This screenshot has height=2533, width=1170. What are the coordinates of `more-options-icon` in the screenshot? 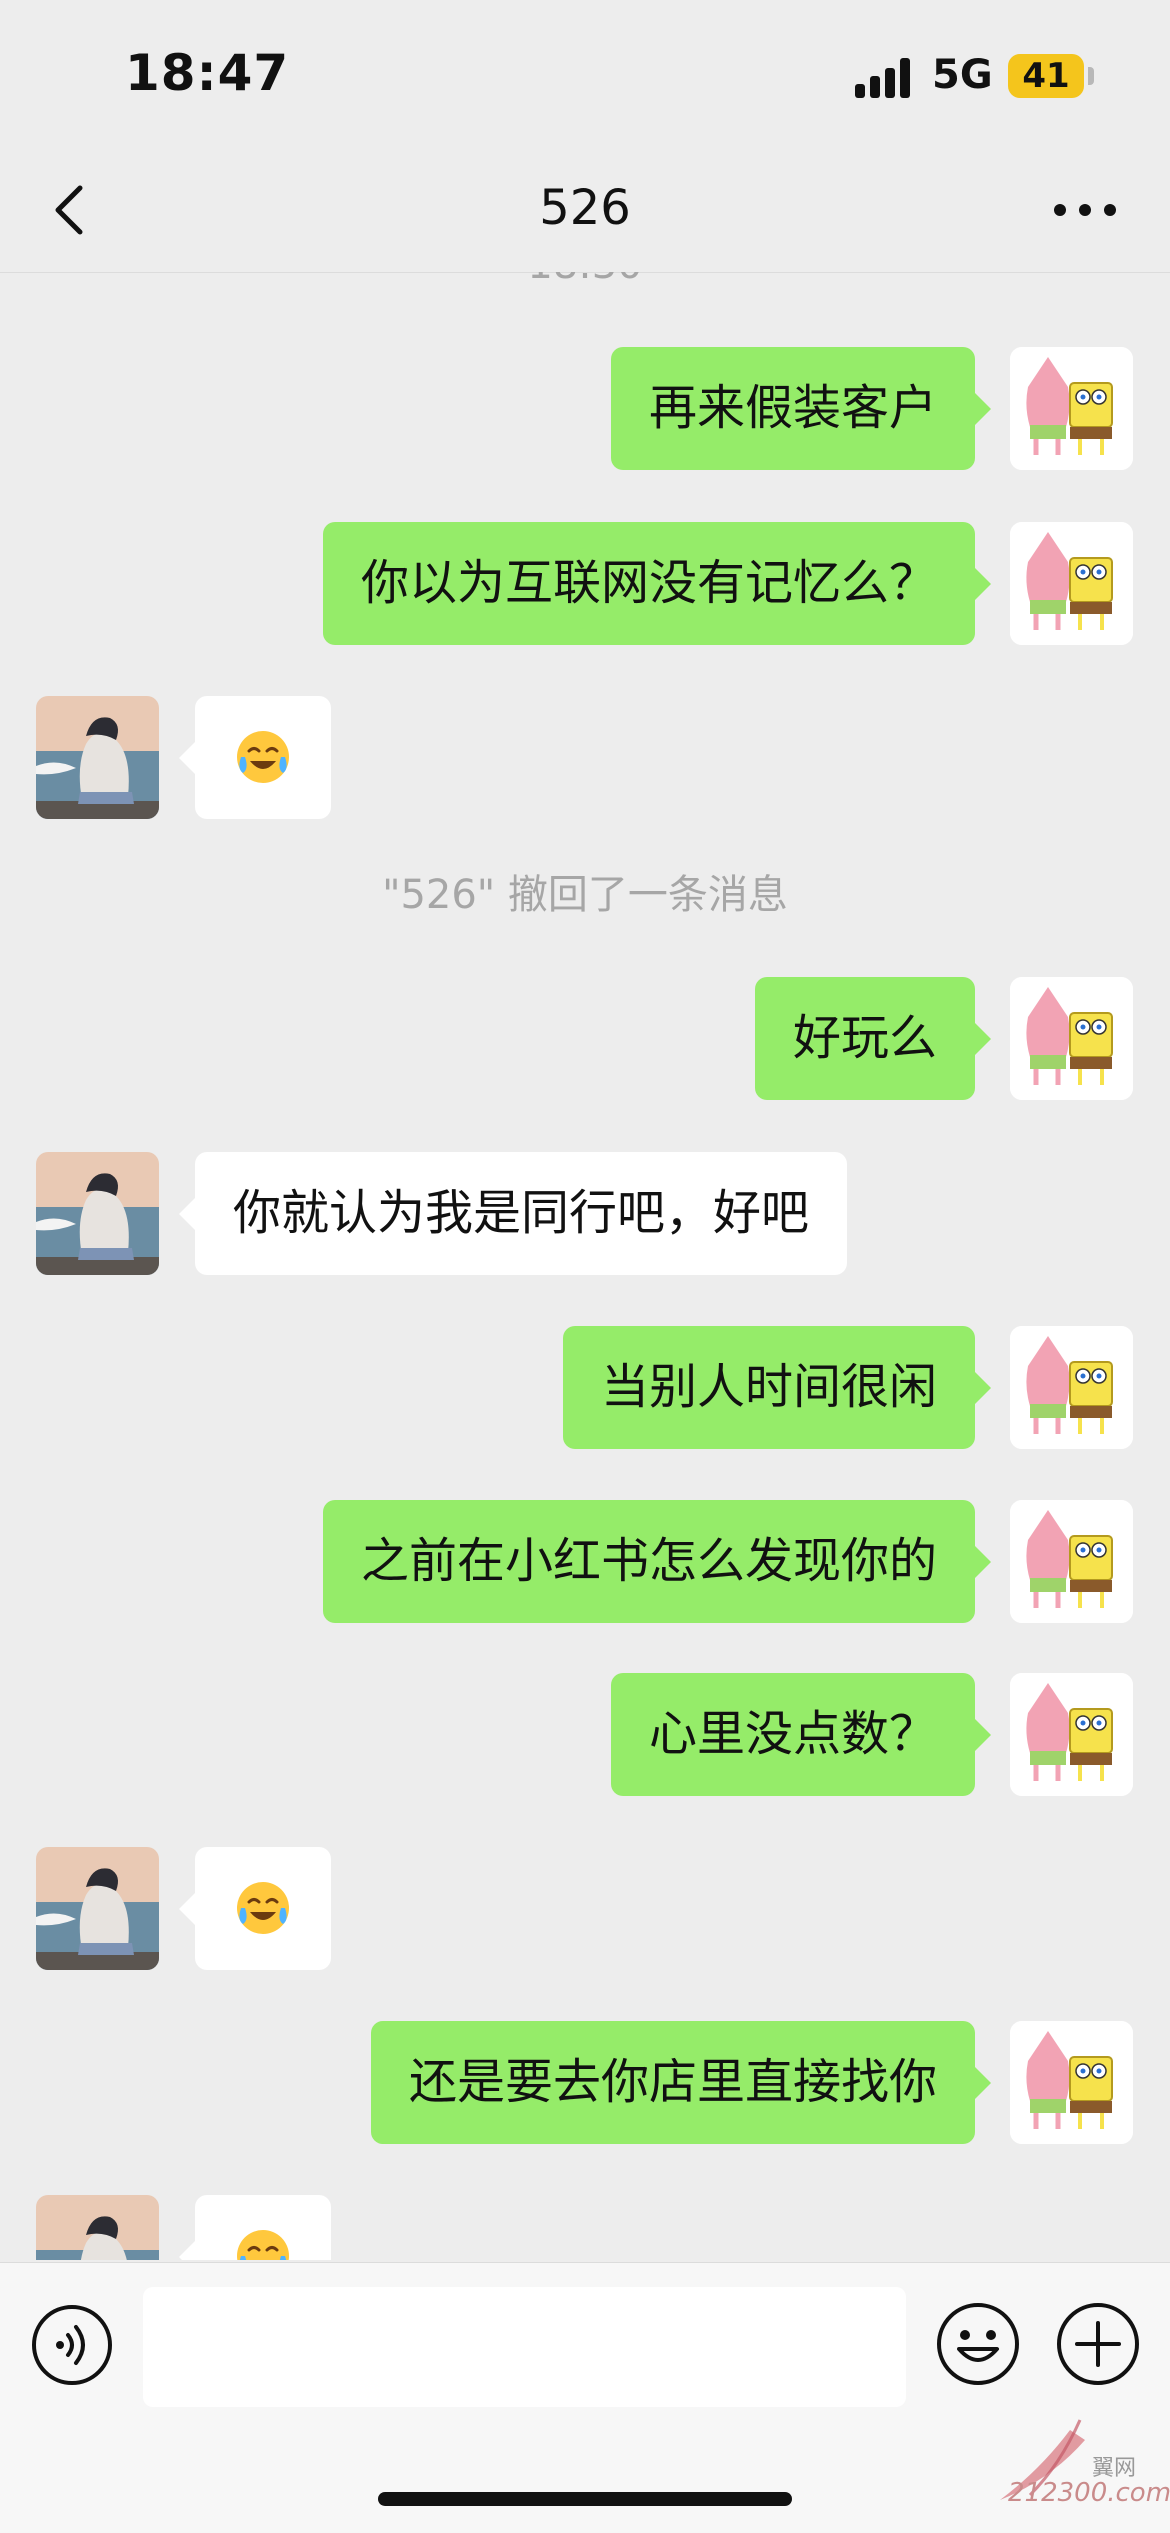 It's located at (1085, 210).